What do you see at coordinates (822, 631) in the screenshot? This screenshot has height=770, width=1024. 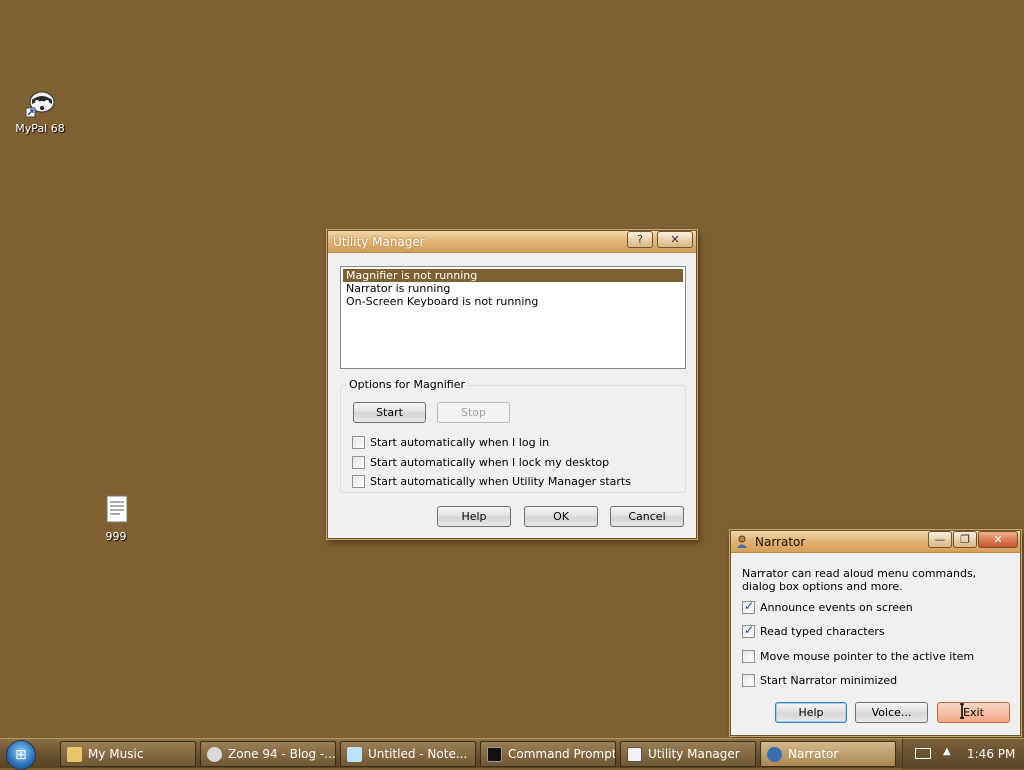 I see `checkbox-label: Read typed characters` at bounding box center [822, 631].